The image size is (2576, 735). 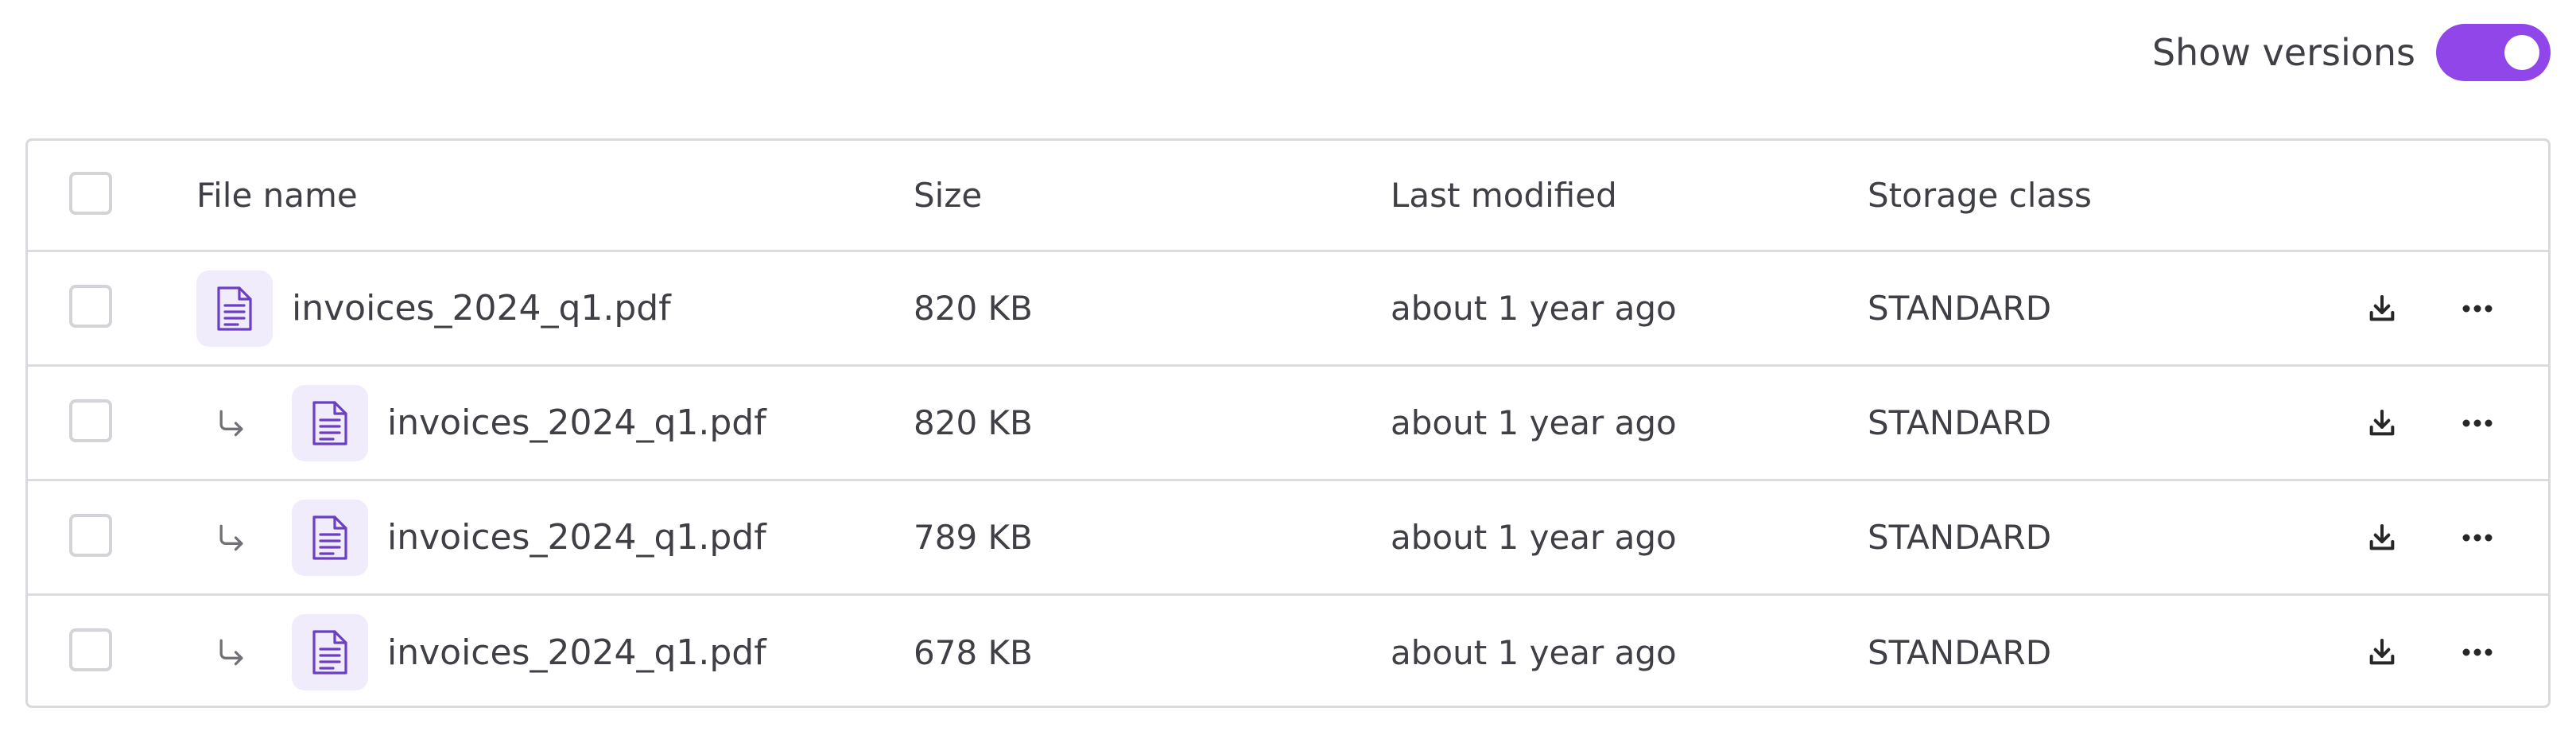 What do you see at coordinates (1504, 195) in the screenshot?
I see `column-header-last-modified: Last modified` at bounding box center [1504, 195].